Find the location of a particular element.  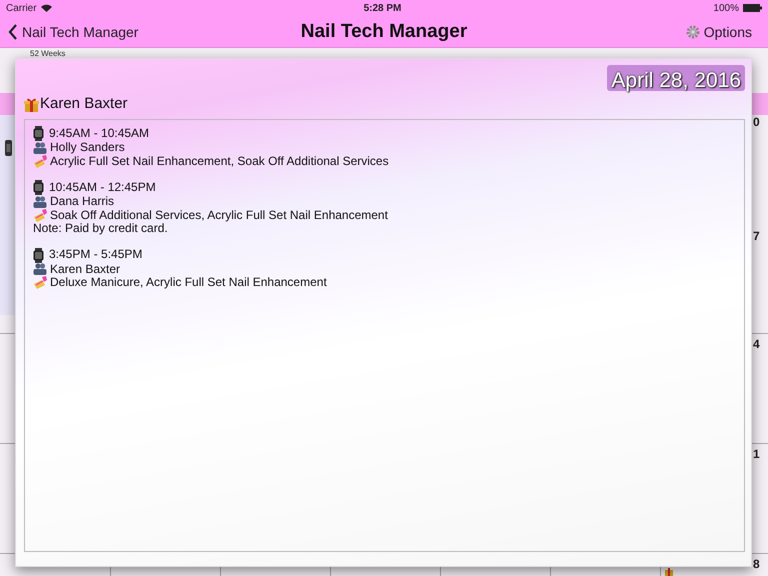

day-number: 1 is located at coordinates (756, 454).